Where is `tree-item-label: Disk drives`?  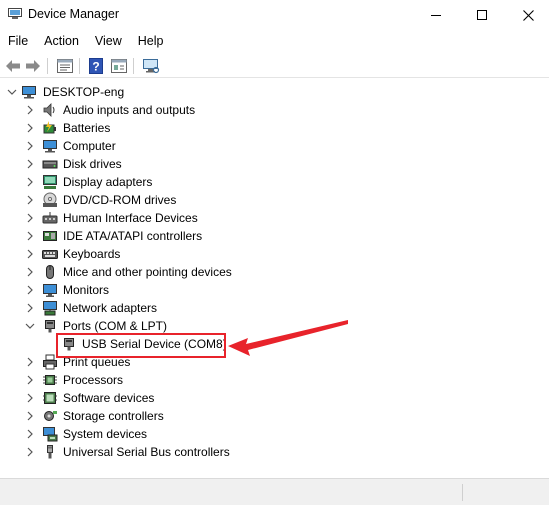
tree-item-label: Disk drives is located at coordinates (92, 164).